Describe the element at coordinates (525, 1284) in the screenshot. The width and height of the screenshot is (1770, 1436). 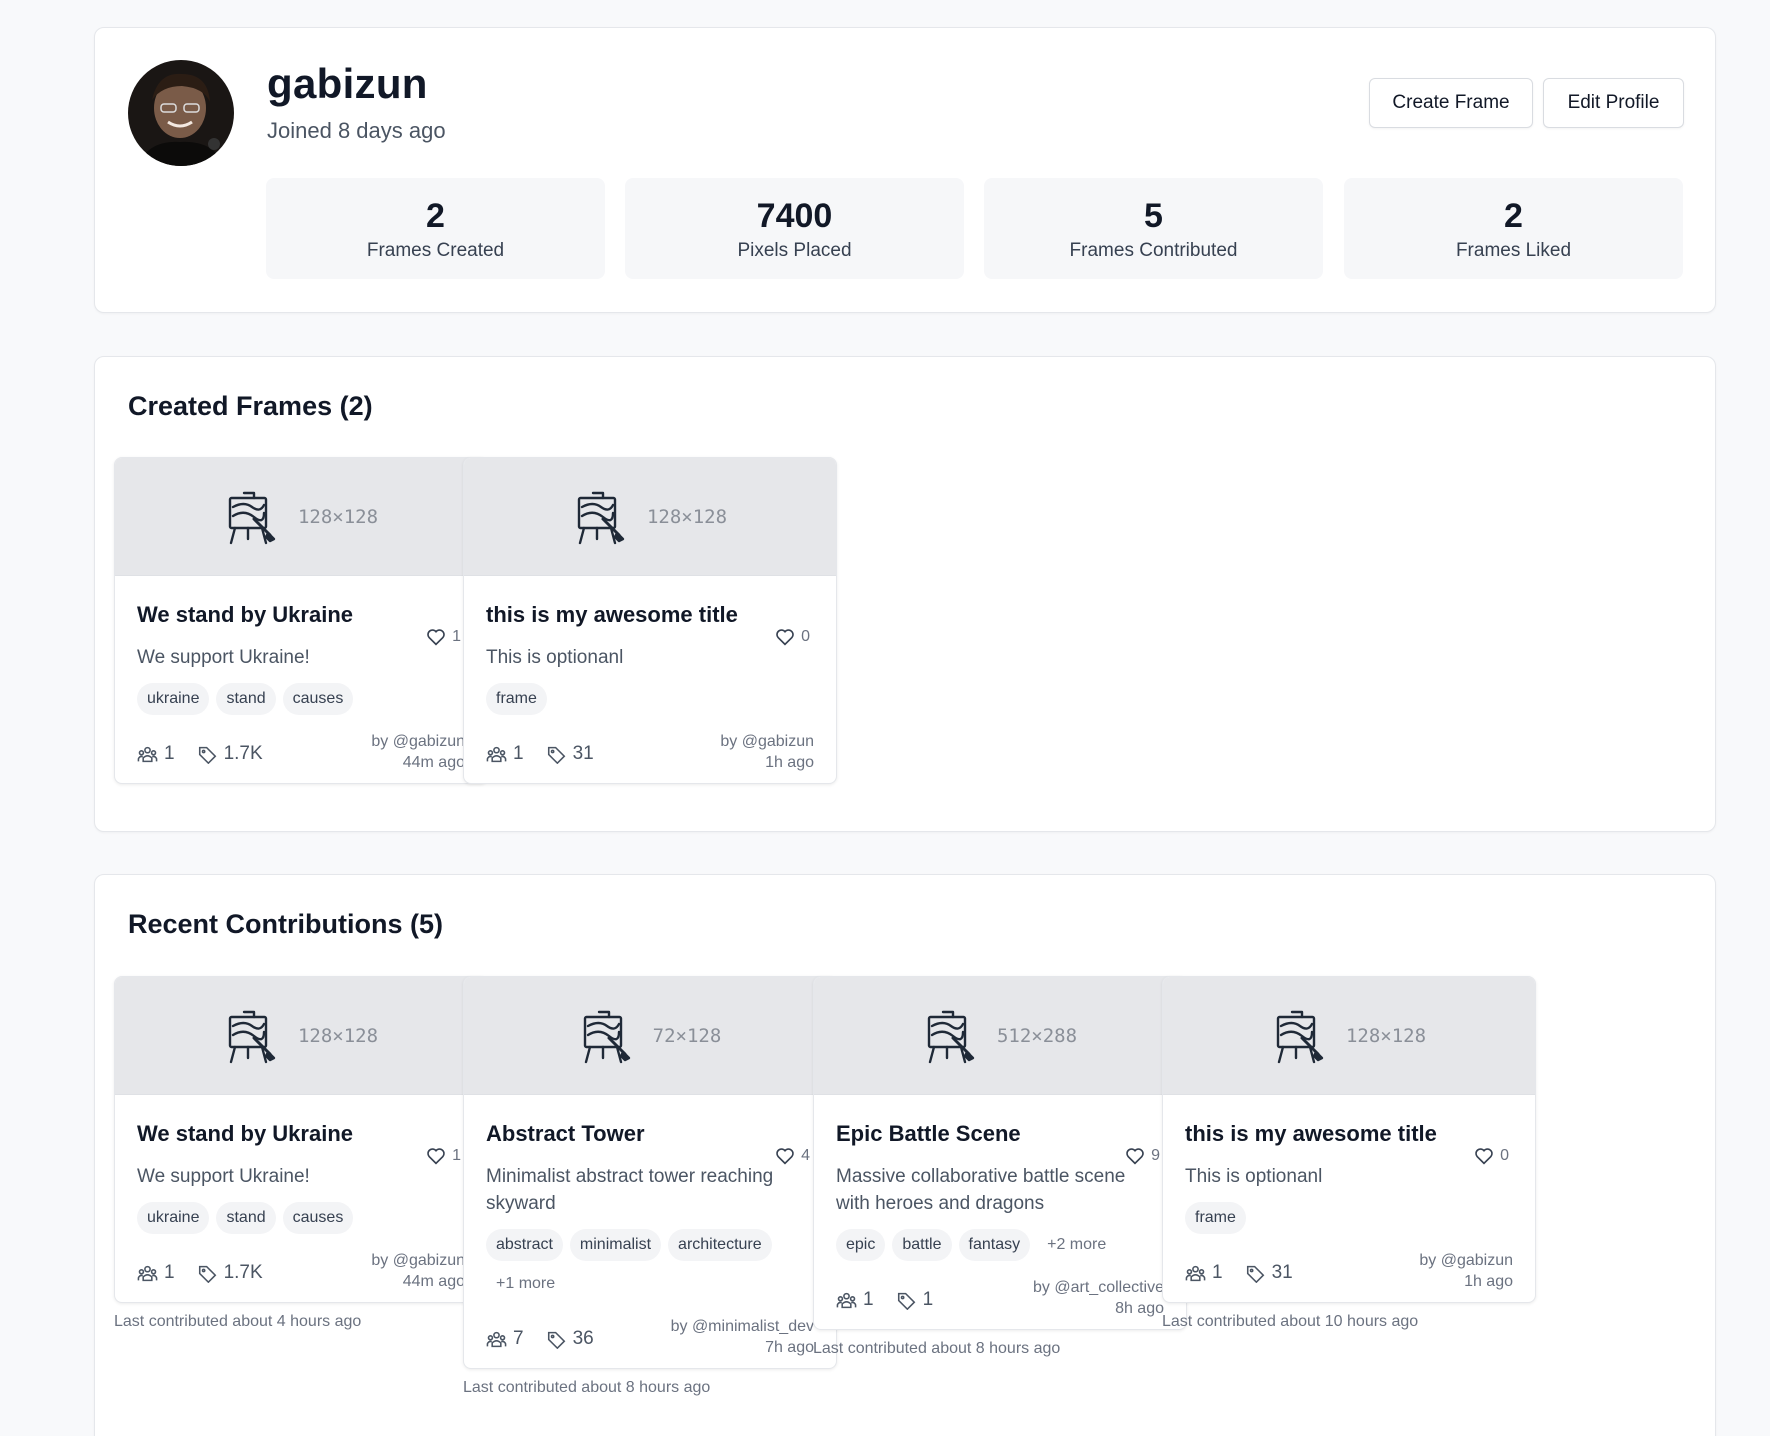
I see `more-tags: +1 more` at that location.